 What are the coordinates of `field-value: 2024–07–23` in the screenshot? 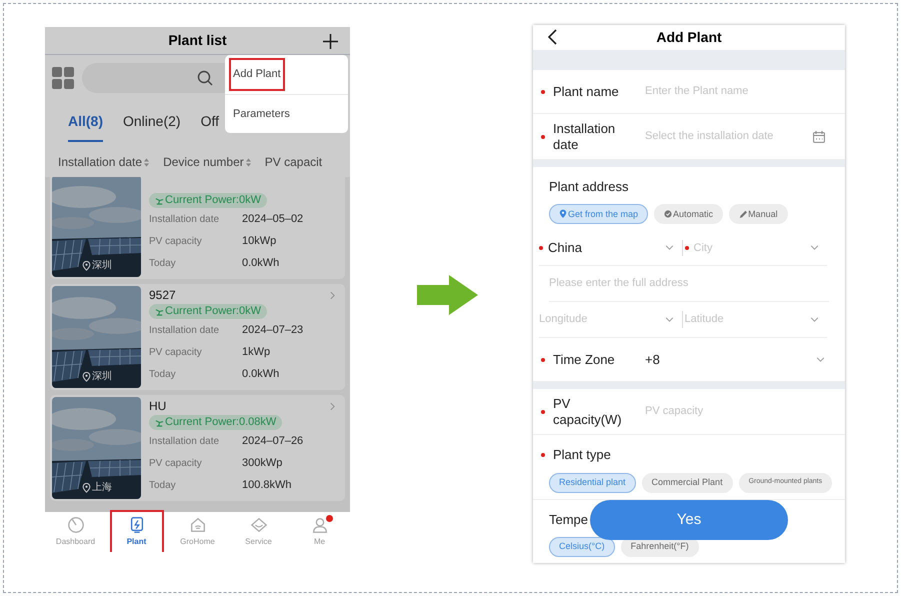 It's located at (273, 330).